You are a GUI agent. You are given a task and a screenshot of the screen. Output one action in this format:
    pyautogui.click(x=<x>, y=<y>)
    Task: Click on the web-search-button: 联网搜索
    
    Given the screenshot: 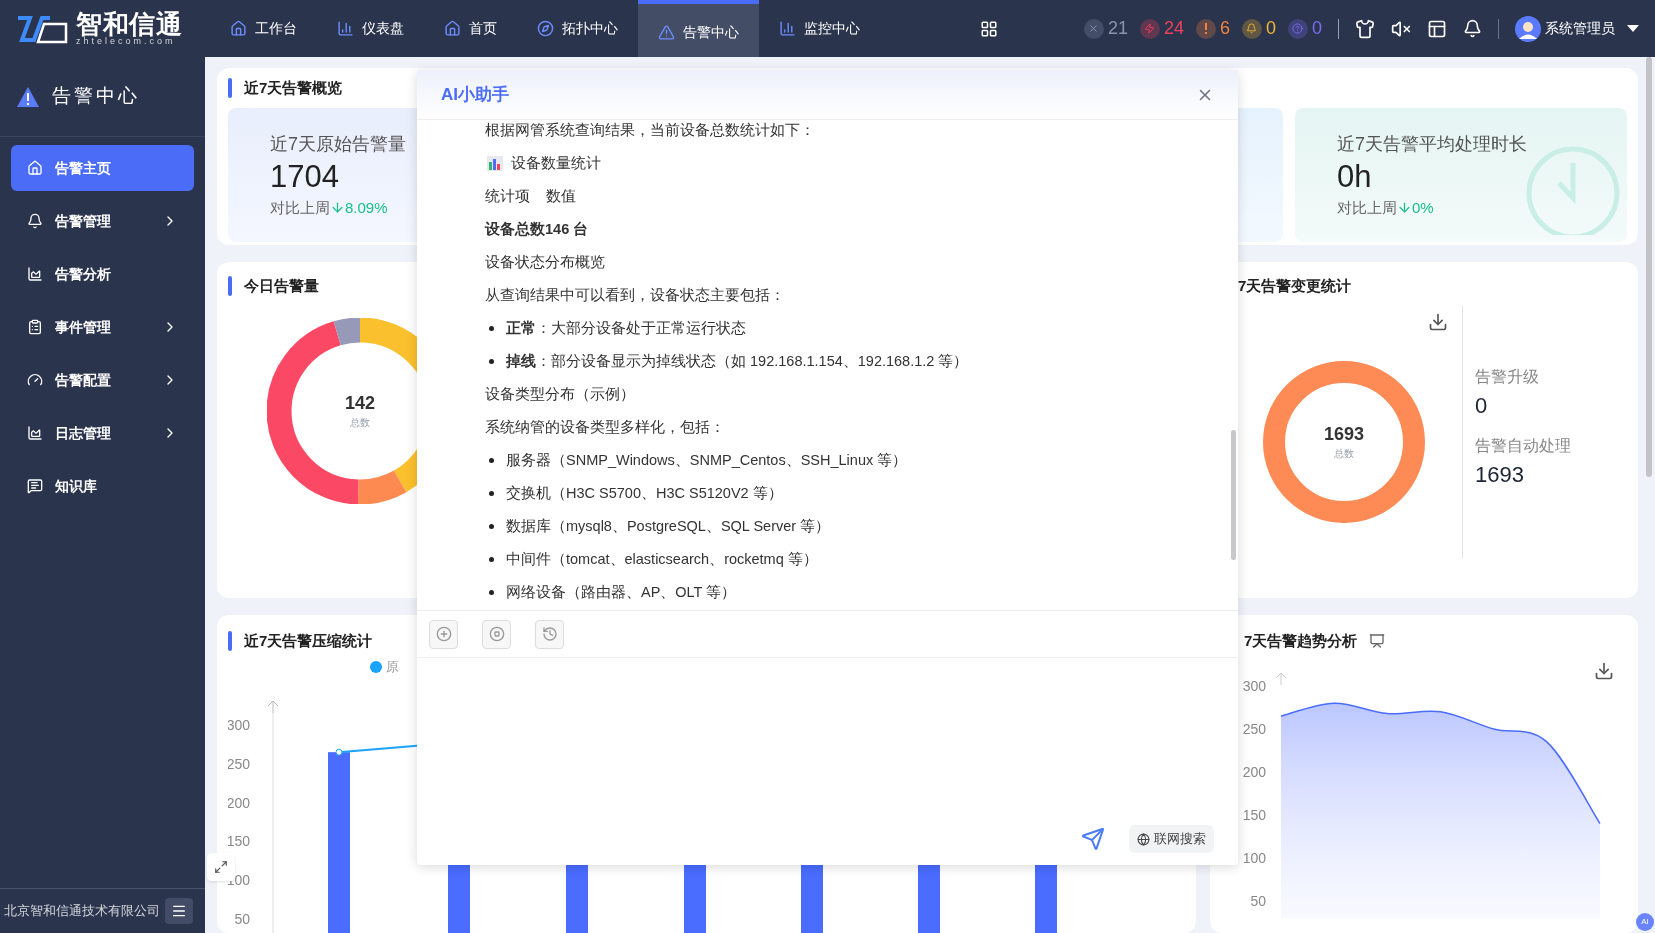 What is the action you would take?
    pyautogui.click(x=1171, y=839)
    